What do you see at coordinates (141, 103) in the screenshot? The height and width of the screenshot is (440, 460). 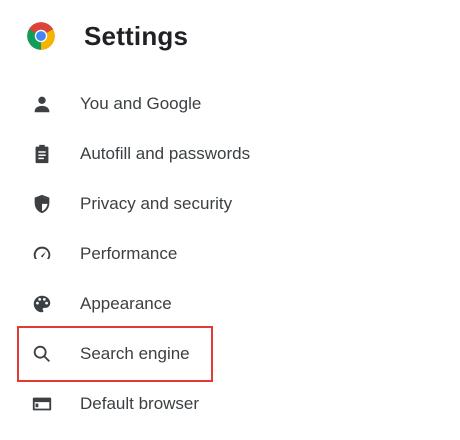 I see `sidebar-item-label: You and Google` at bounding box center [141, 103].